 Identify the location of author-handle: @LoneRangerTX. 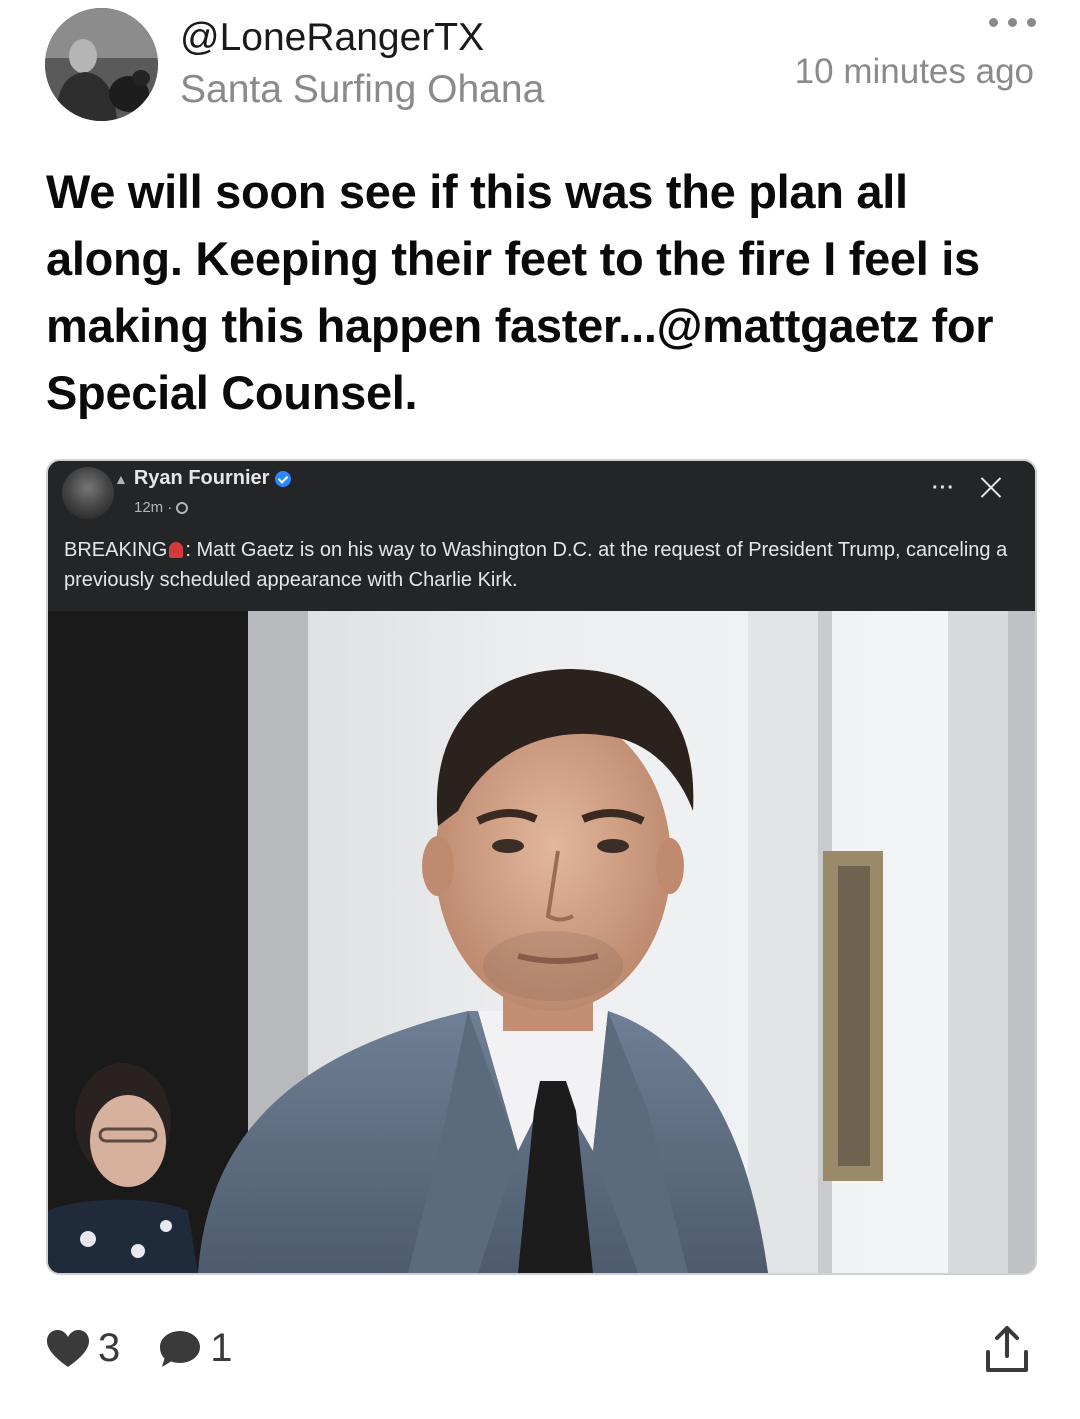
(332, 38).